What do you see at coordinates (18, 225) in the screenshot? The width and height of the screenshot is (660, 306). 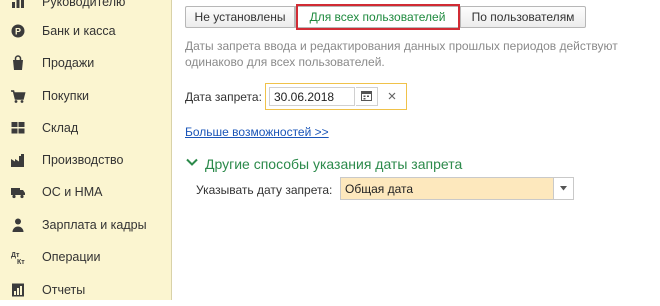 I see `person-icon` at bounding box center [18, 225].